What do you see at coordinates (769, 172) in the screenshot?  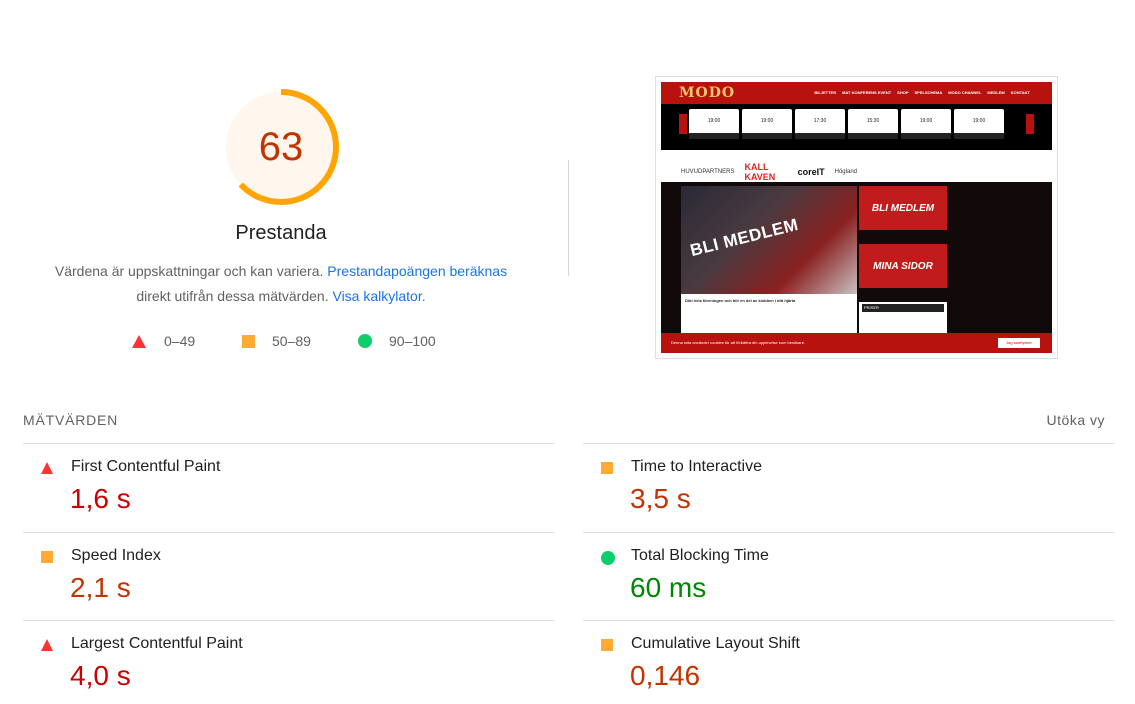 I see `screenshot-partners: HUVUDPARTNERS KALL KAVEN coreIT Högland` at bounding box center [769, 172].